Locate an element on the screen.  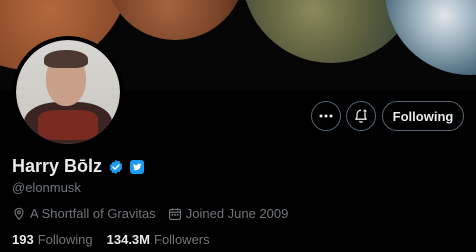
avatar-photo is located at coordinates (68, 92).